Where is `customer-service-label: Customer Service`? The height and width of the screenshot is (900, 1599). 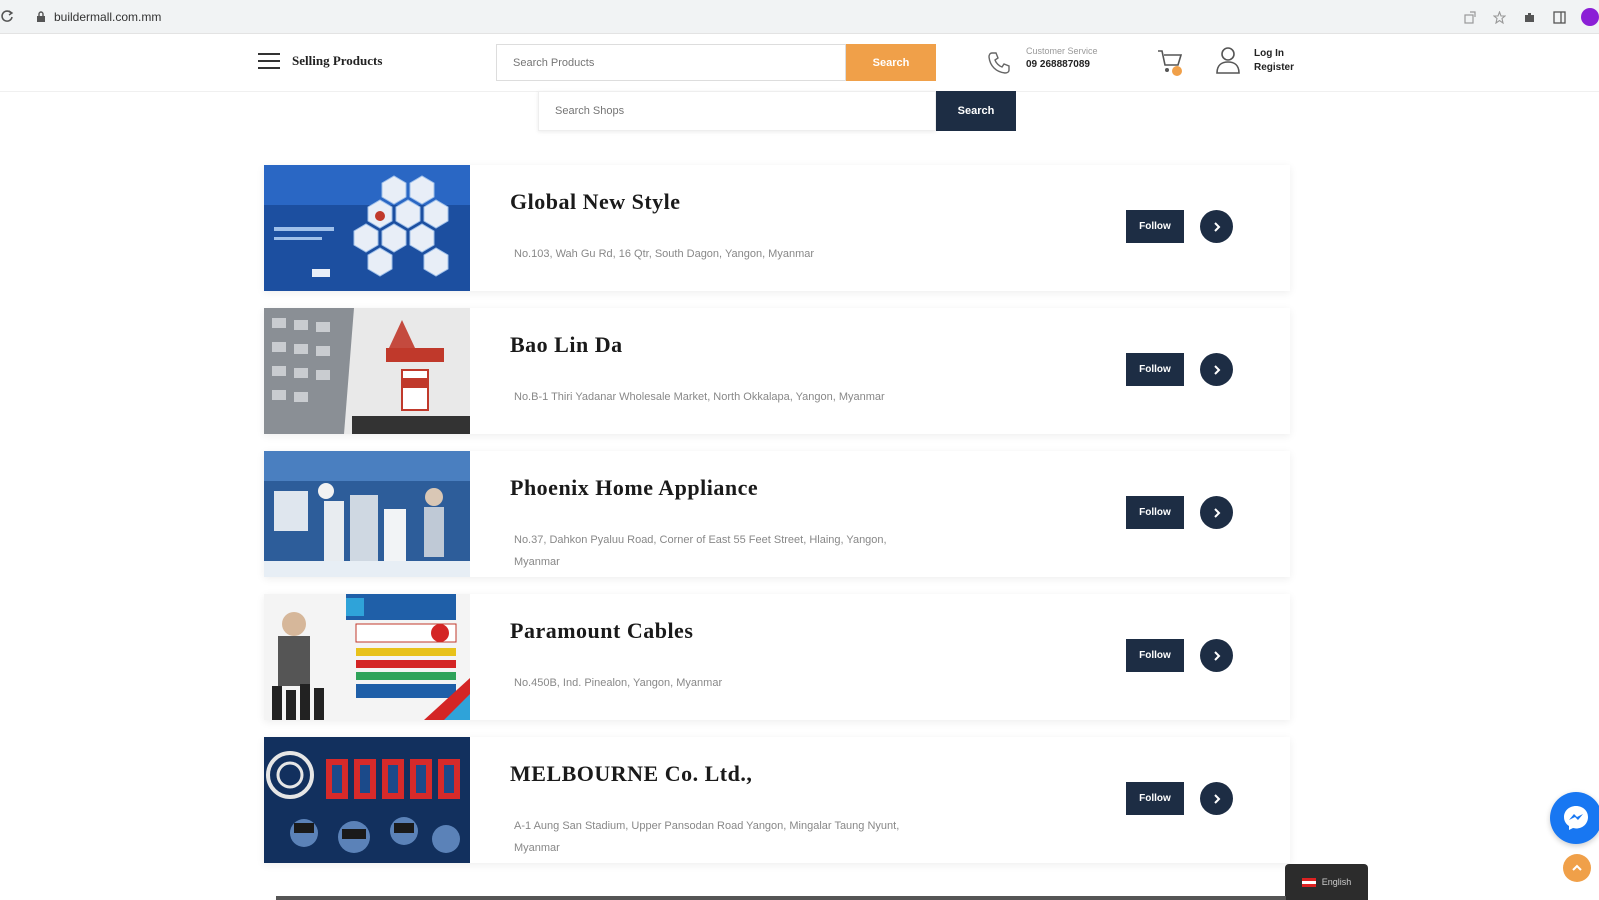
customer-service-label: Customer Service is located at coordinates (1062, 51).